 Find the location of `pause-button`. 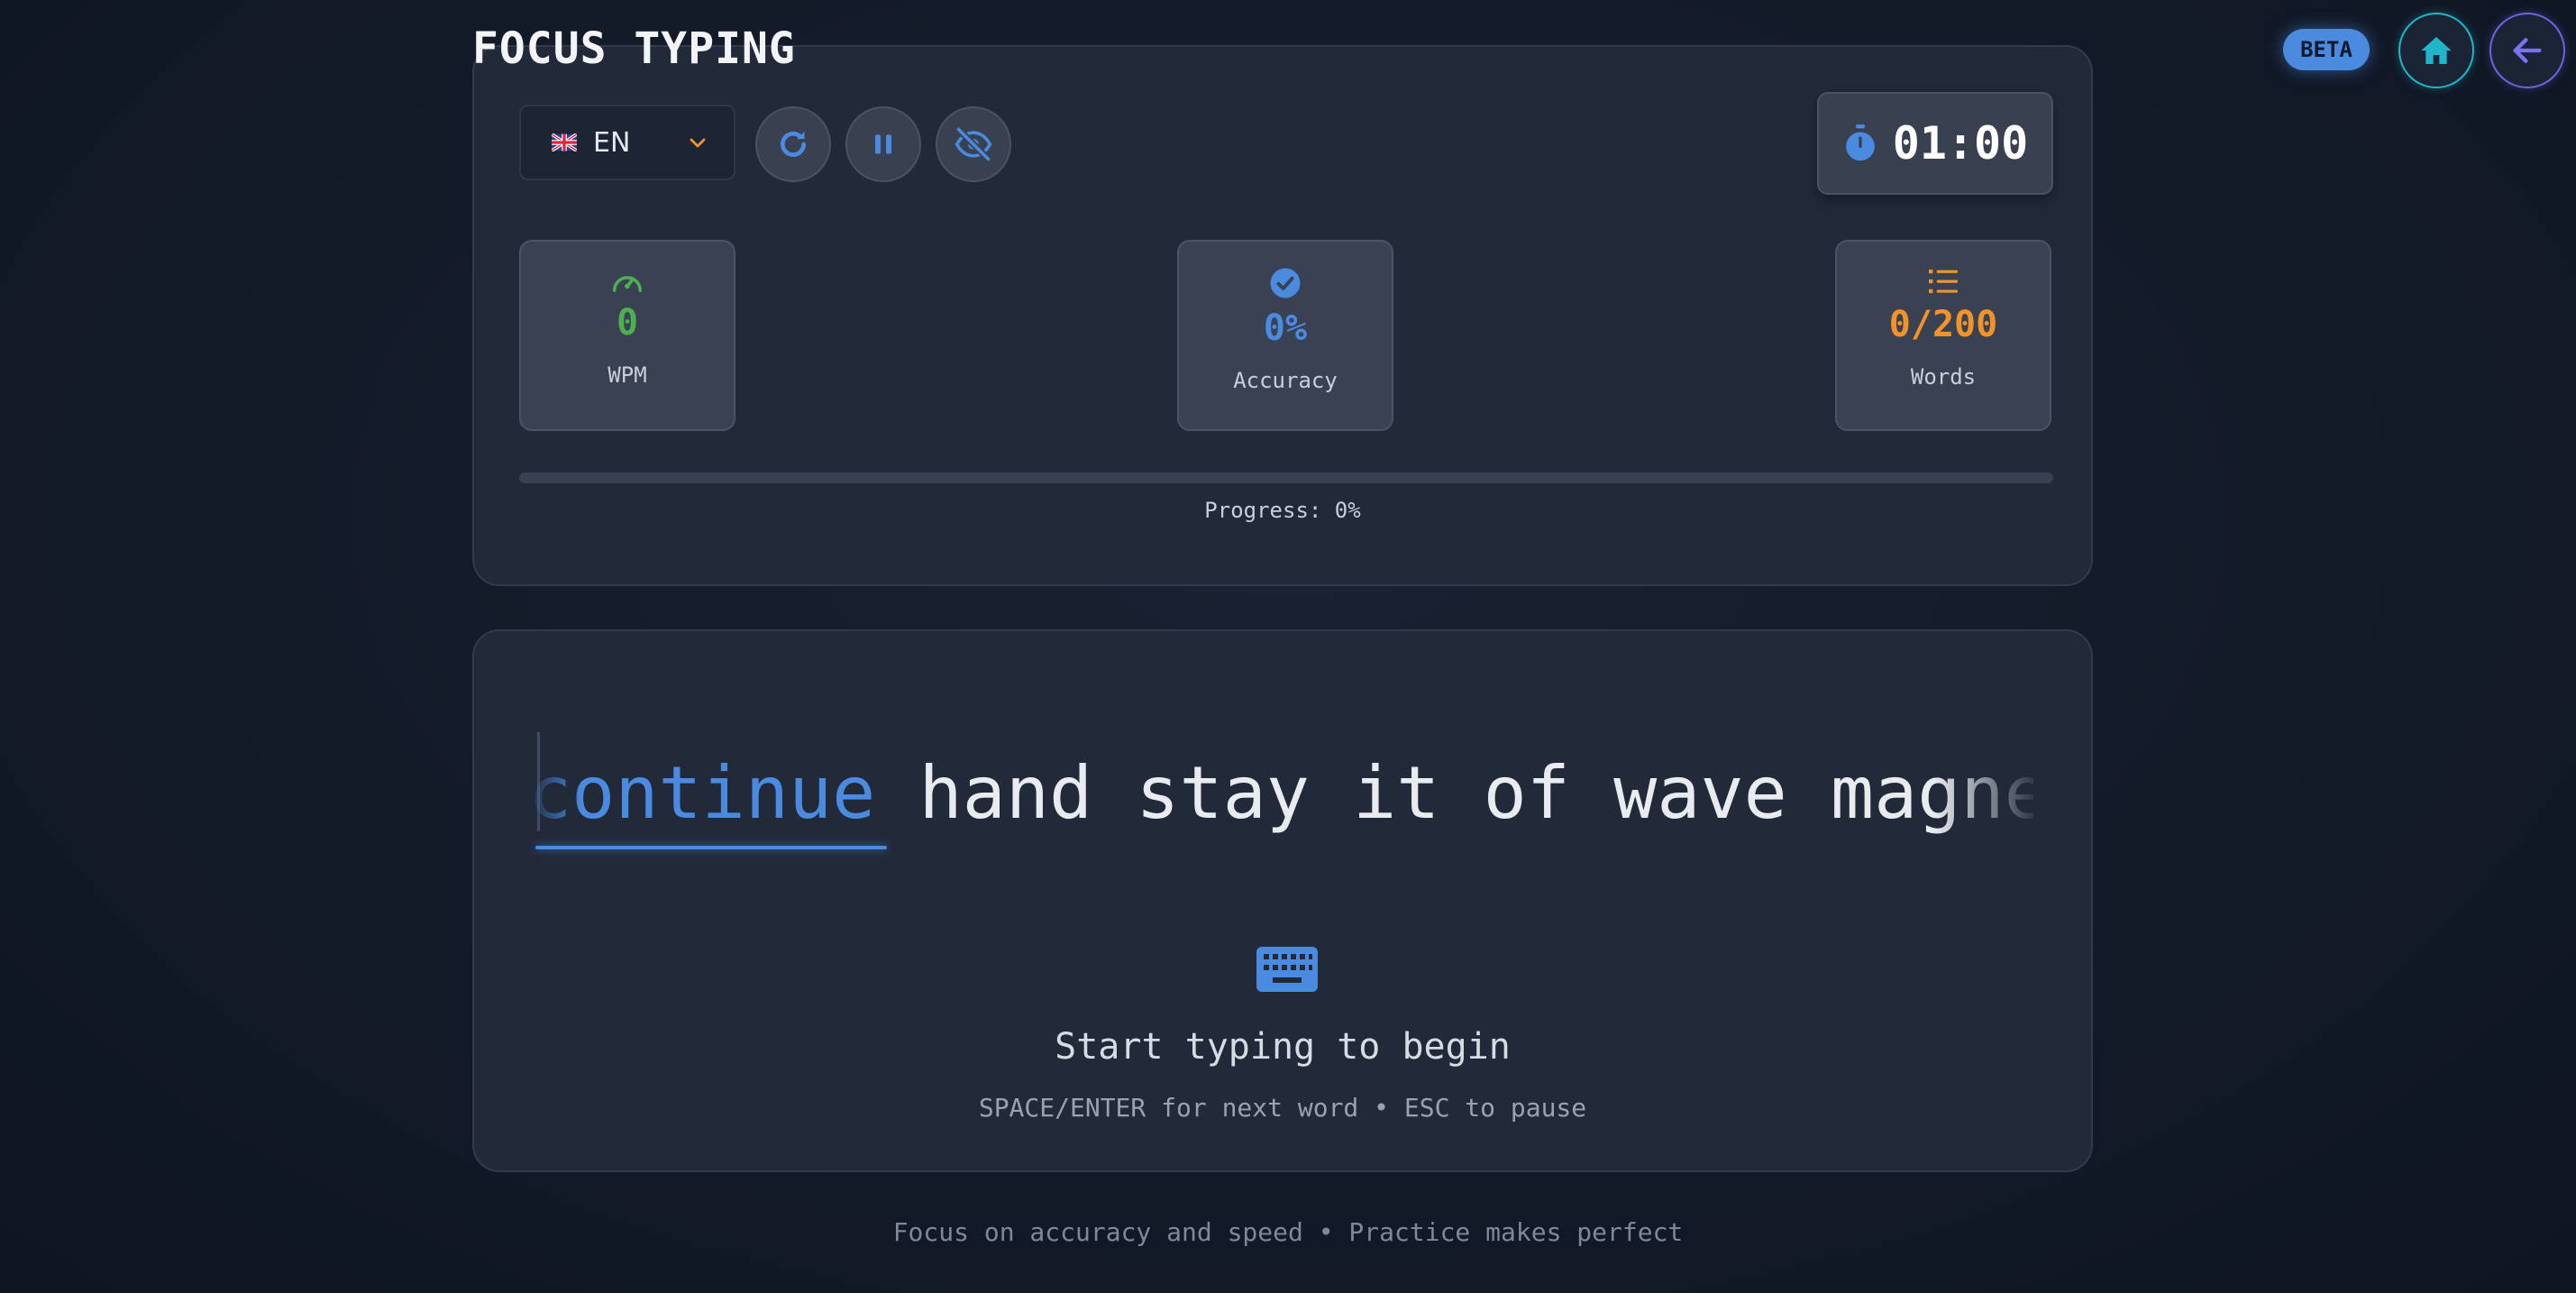

pause-button is located at coordinates (883, 144).